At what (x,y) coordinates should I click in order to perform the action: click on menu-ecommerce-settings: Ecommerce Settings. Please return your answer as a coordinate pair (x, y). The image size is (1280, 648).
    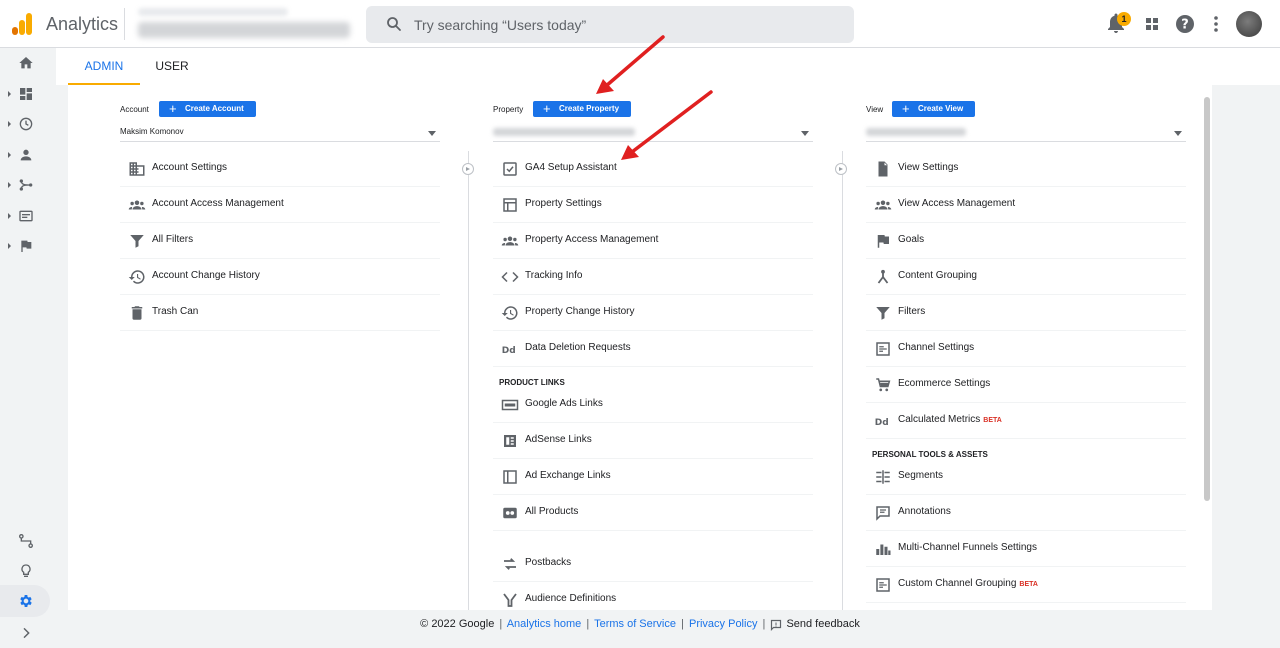
    Looking at the image, I should click on (1026, 385).